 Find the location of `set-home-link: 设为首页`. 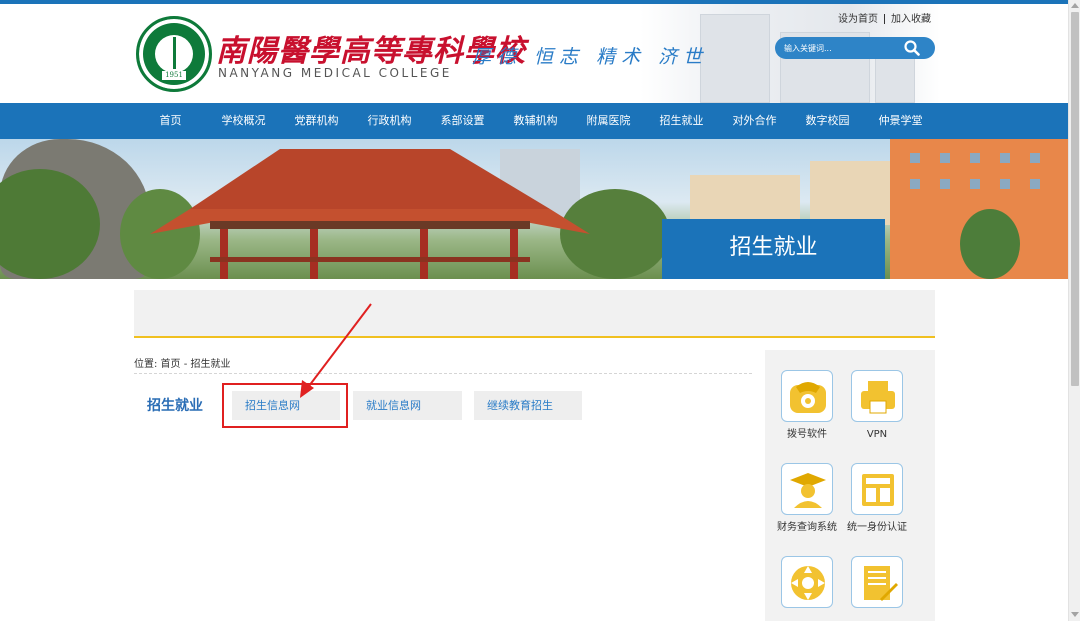

set-home-link: 设为首页 is located at coordinates (858, 19).